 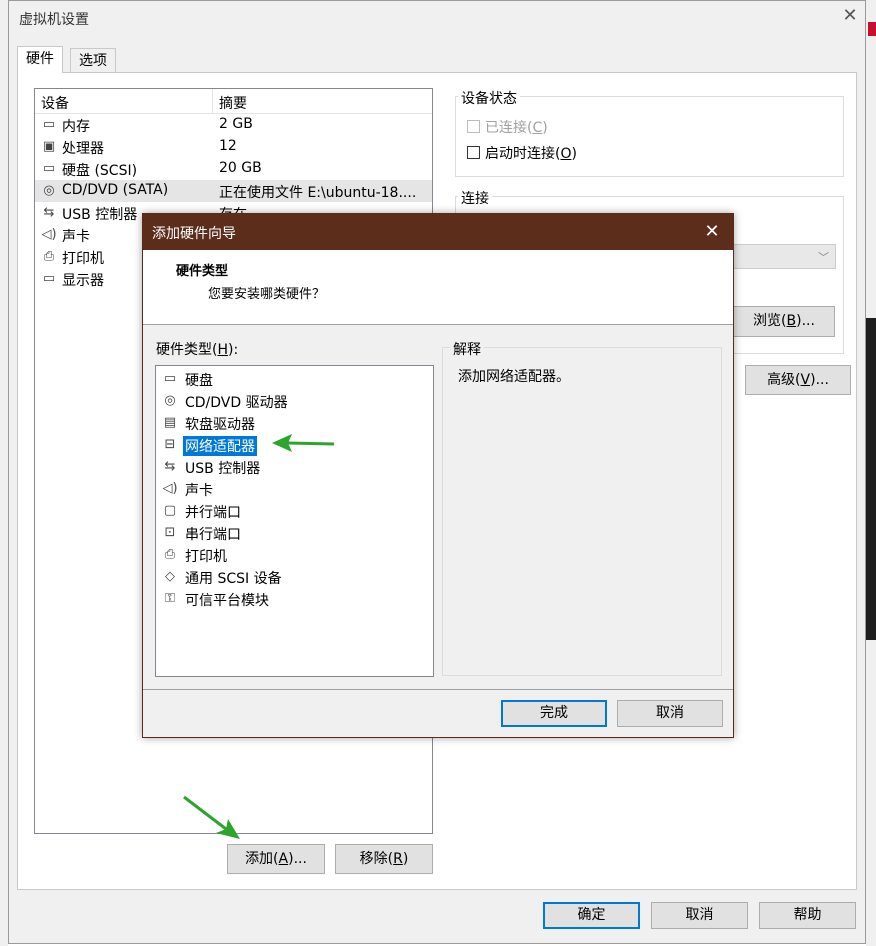 What do you see at coordinates (170, 598) in the screenshot?
I see `tpm-icon: ⚿` at bounding box center [170, 598].